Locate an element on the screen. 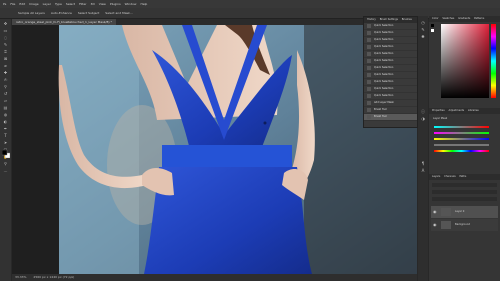 This screenshot has height=281, width=500. brush-settings-icon: ✎ is located at coordinates (423, 29).